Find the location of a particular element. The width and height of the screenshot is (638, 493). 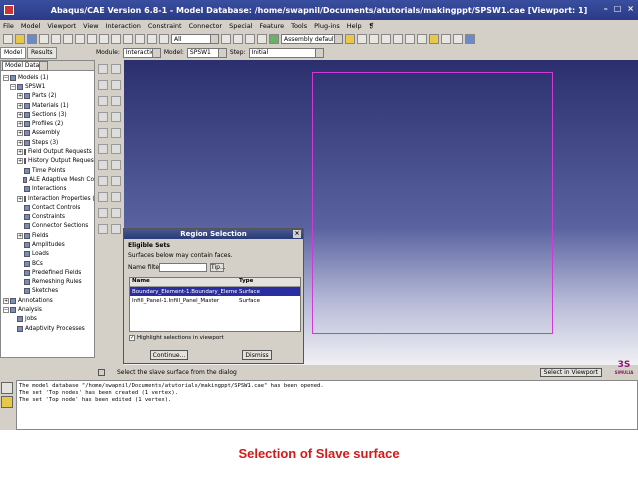

tree-item: + History Output Requests is located at coordinates (47, 161).